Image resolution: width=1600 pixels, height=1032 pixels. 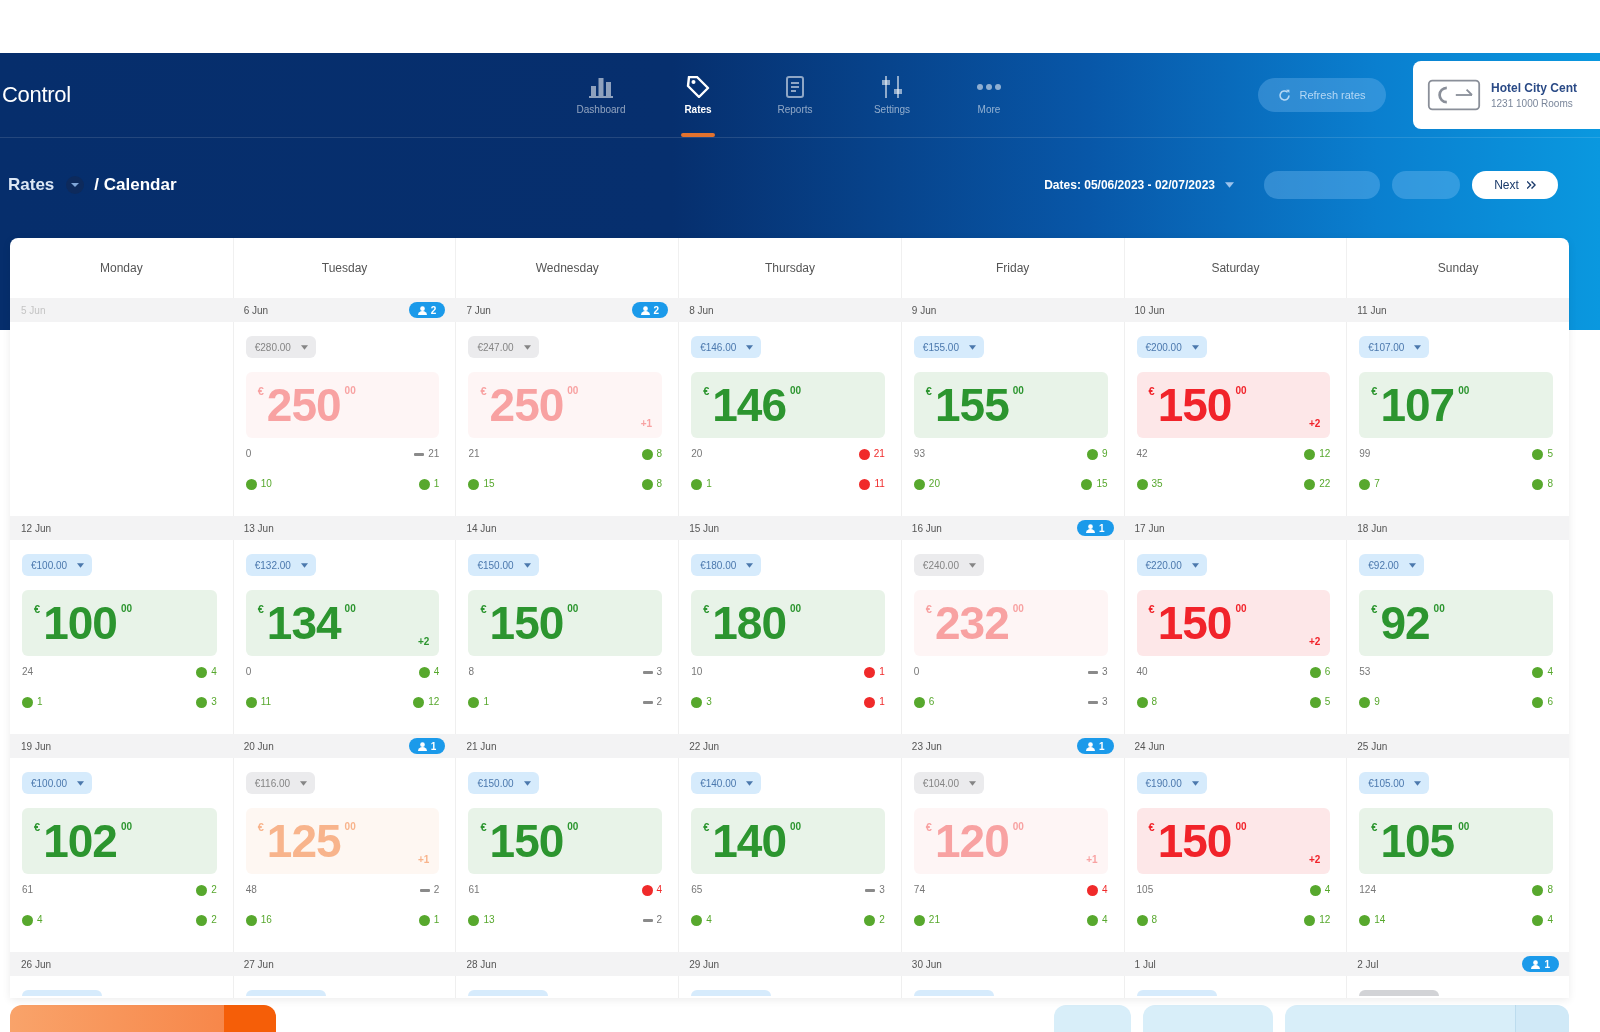 What do you see at coordinates (1102, 484) in the screenshot?
I see `stat-value: 15` at bounding box center [1102, 484].